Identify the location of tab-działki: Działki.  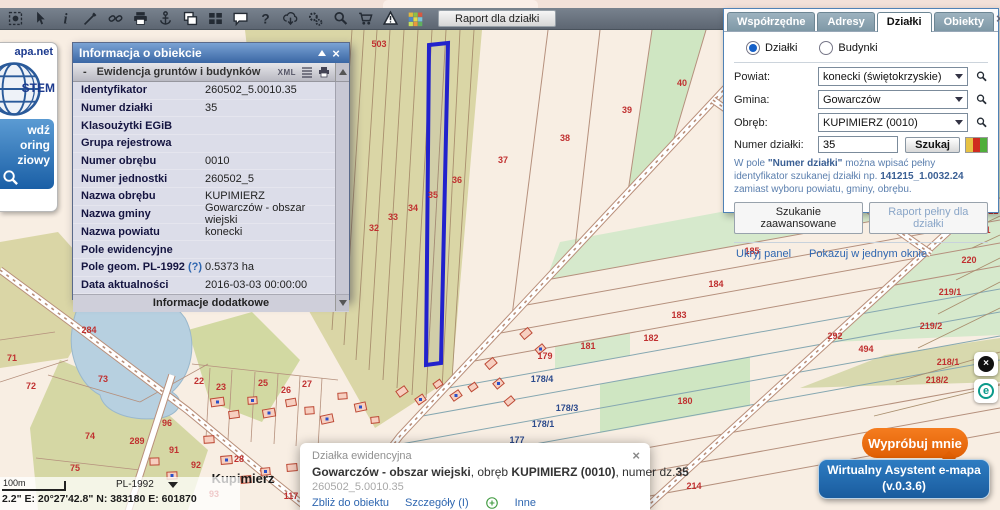
(904, 22).